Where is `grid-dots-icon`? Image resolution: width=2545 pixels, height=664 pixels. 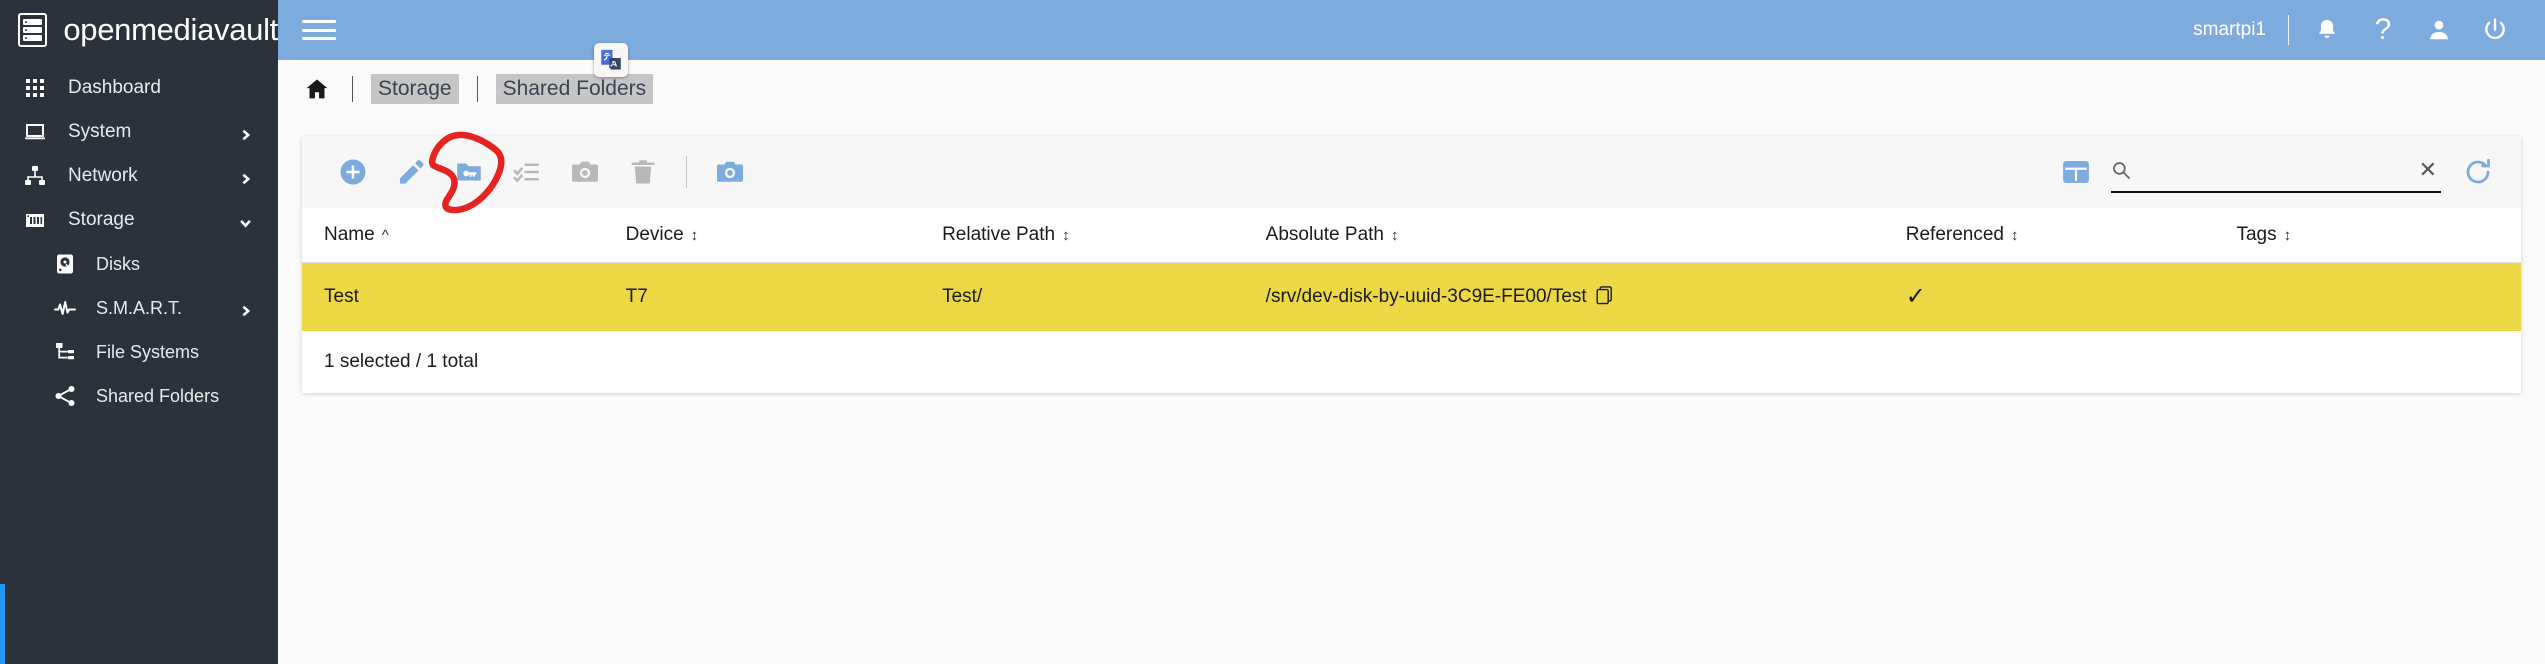
grid-dots-icon is located at coordinates (35, 88).